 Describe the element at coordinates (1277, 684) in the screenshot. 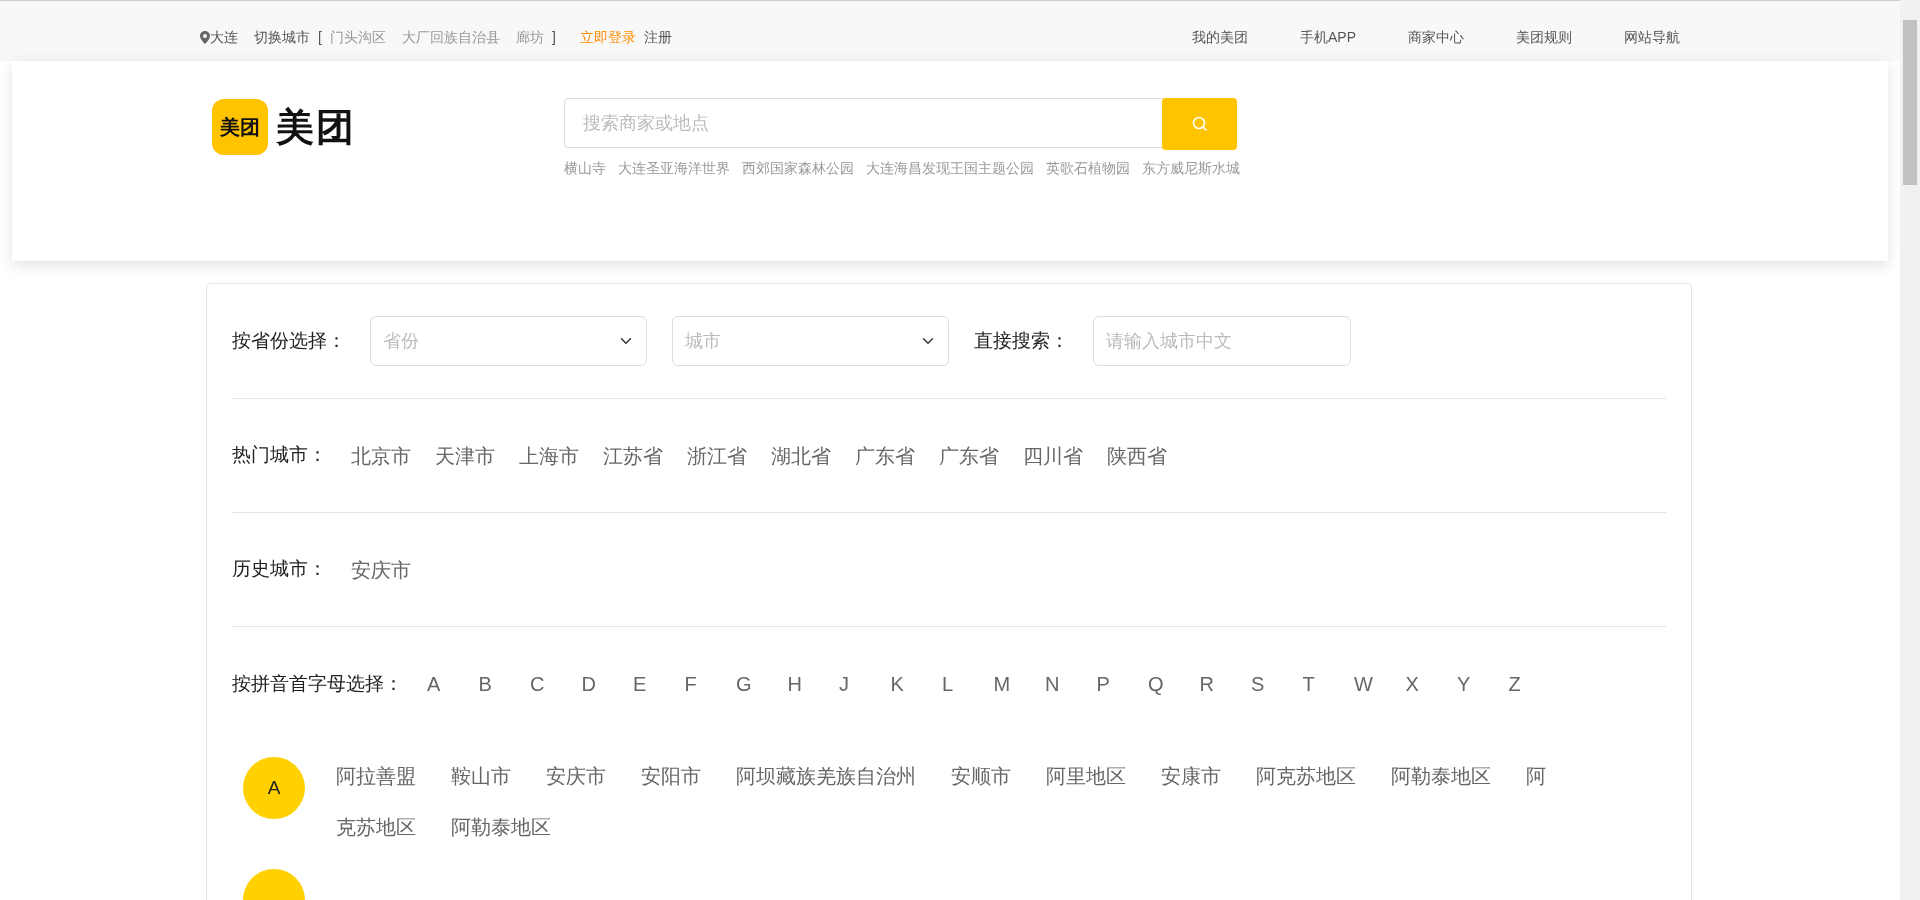

I see `letter-link: S` at that location.